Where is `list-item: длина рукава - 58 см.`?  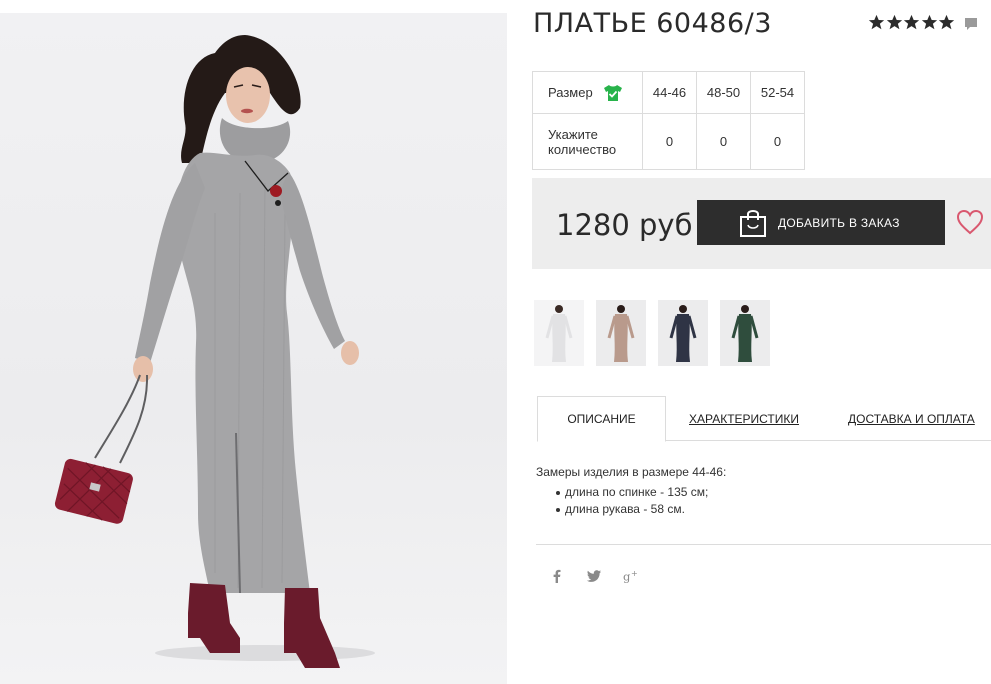 list-item: длина рукава - 58 см. is located at coordinates (631, 509).